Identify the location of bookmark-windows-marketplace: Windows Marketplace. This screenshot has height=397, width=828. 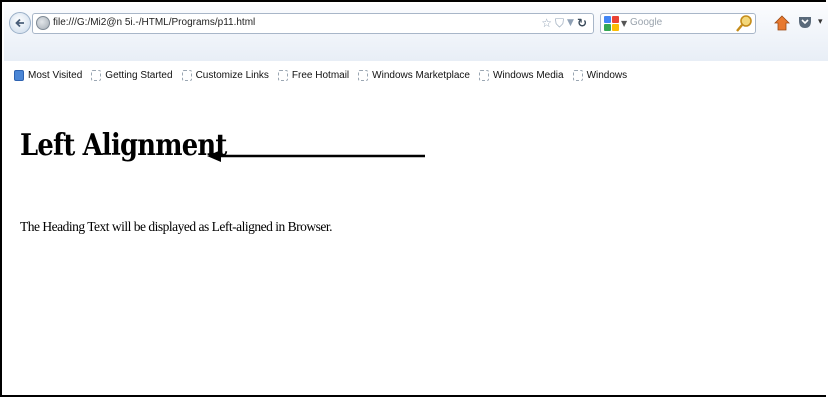
(414, 75).